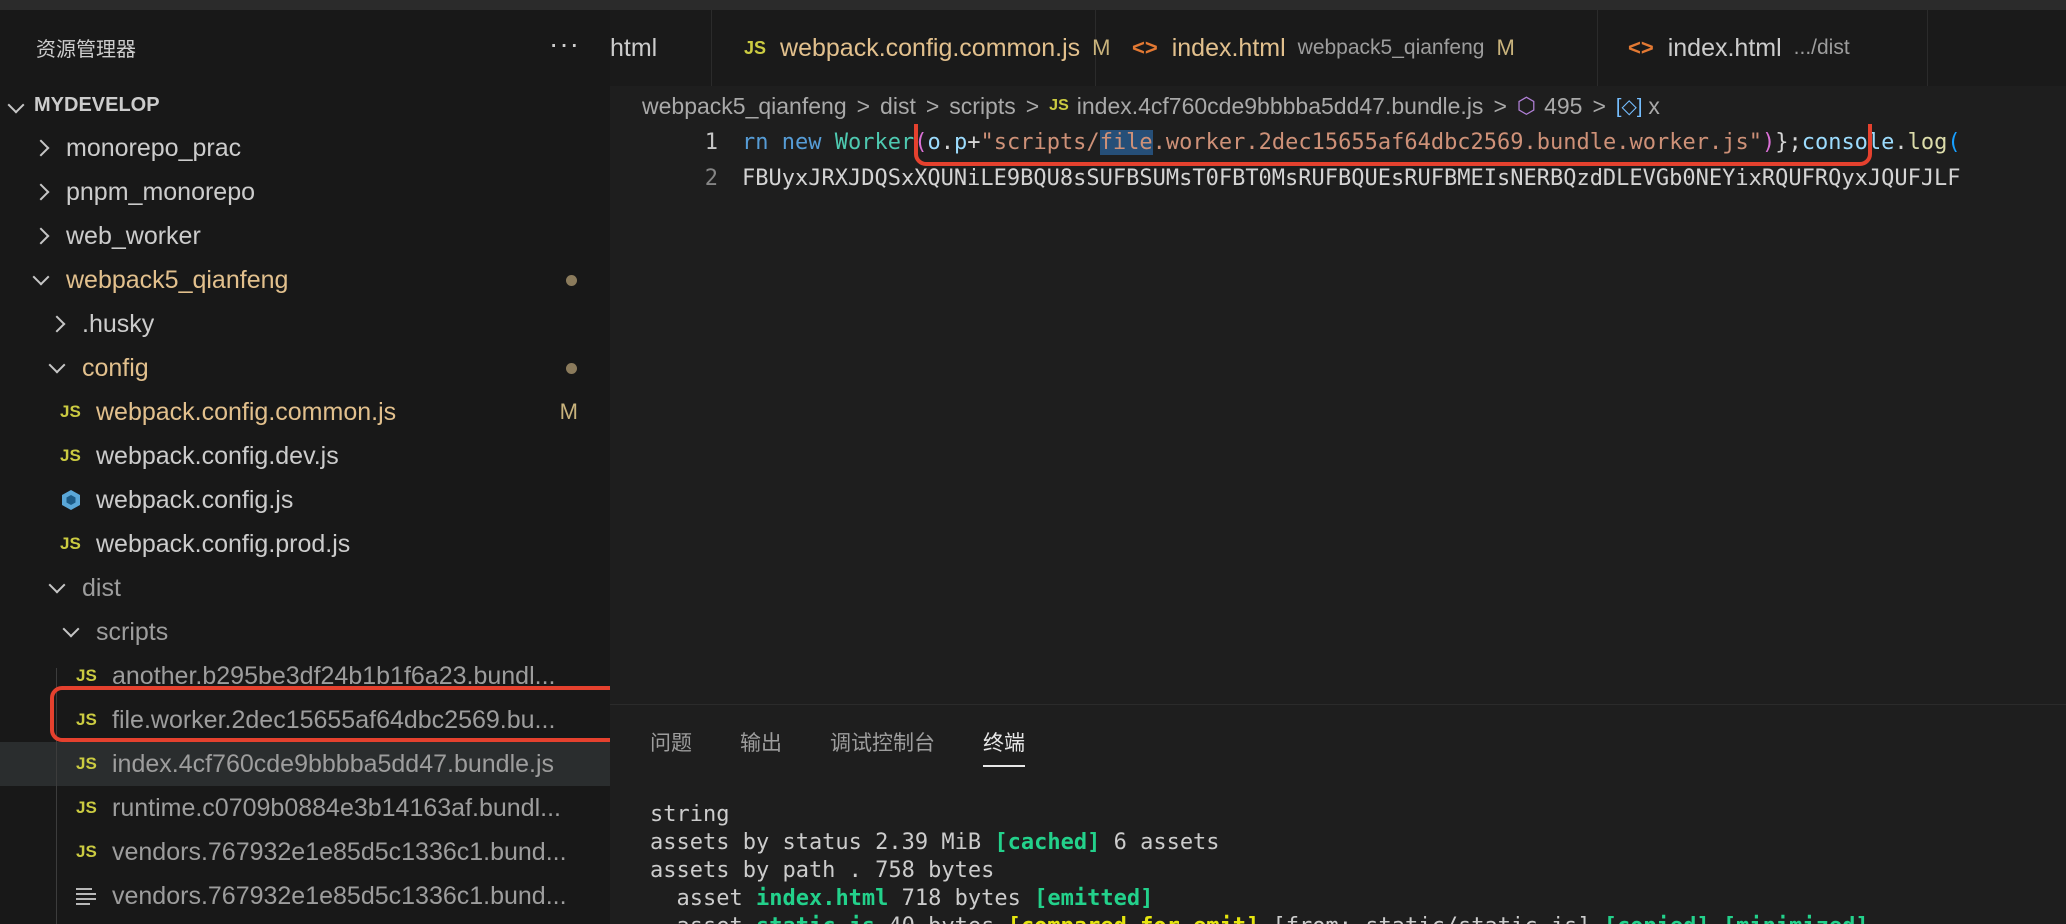 The image size is (2066, 924). I want to click on panel-tab-debug-console: 调试控制台, so click(882, 747).